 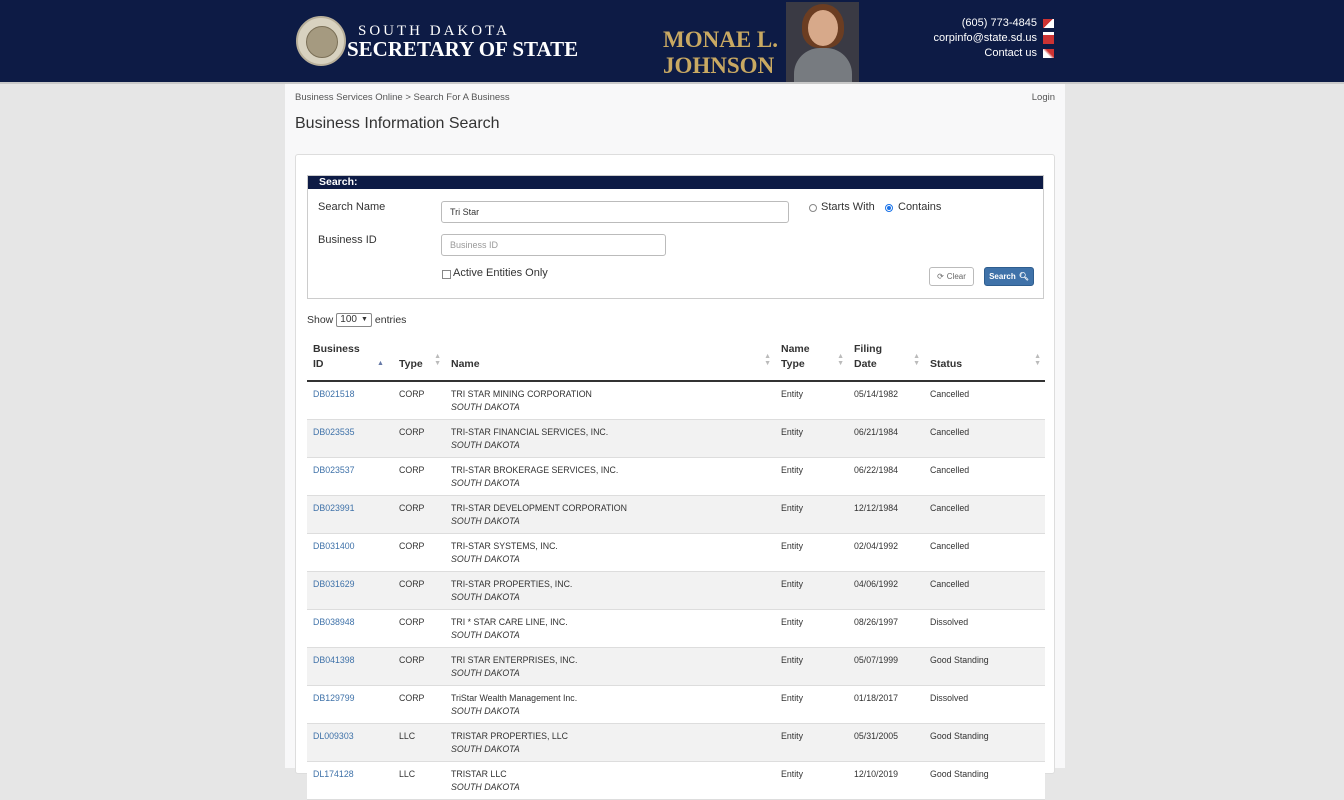 I want to click on business-id-link: DB023991, so click(x=334, y=508).